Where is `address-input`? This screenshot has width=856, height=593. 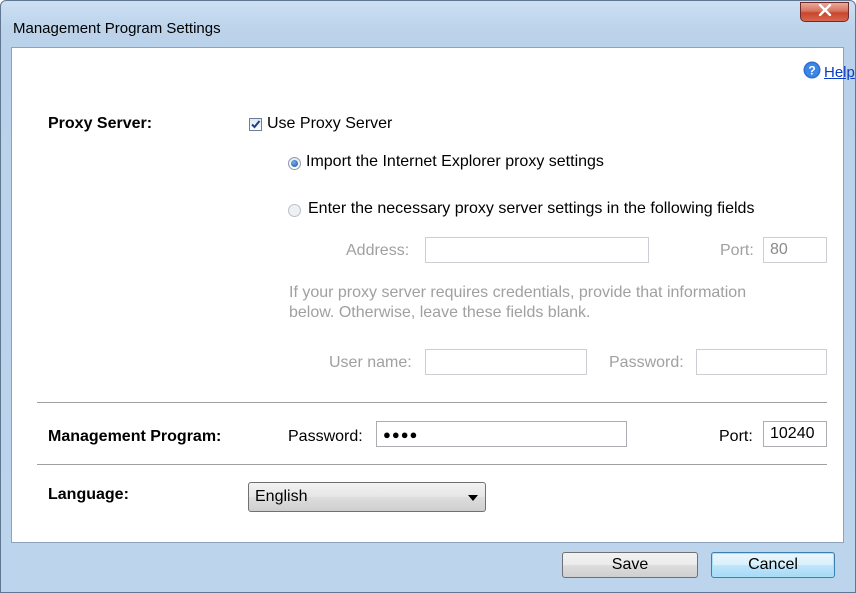 address-input is located at coordinates (537, 250).